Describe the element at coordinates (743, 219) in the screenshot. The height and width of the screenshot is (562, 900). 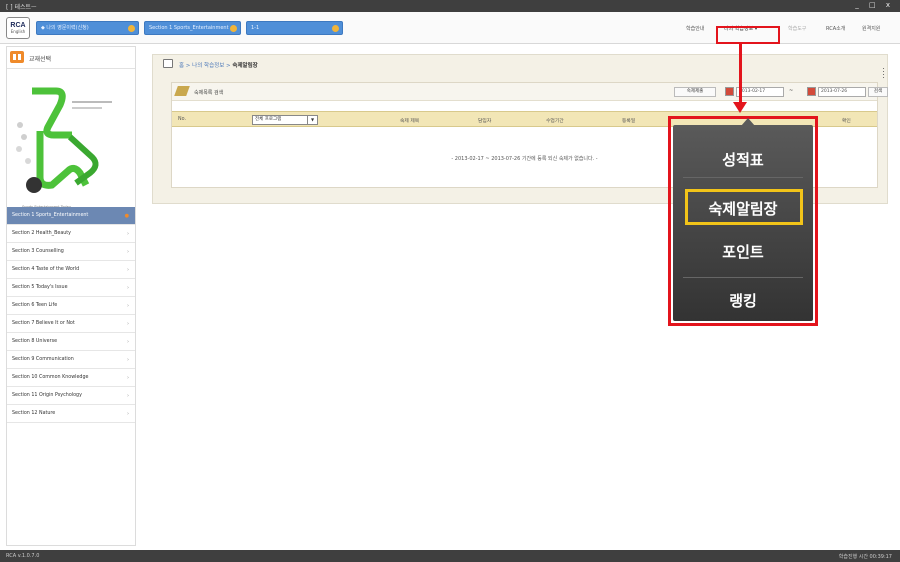
I see `dropdown-menu: 성적표 숙제알림장 포인트 랭킹` at that location.